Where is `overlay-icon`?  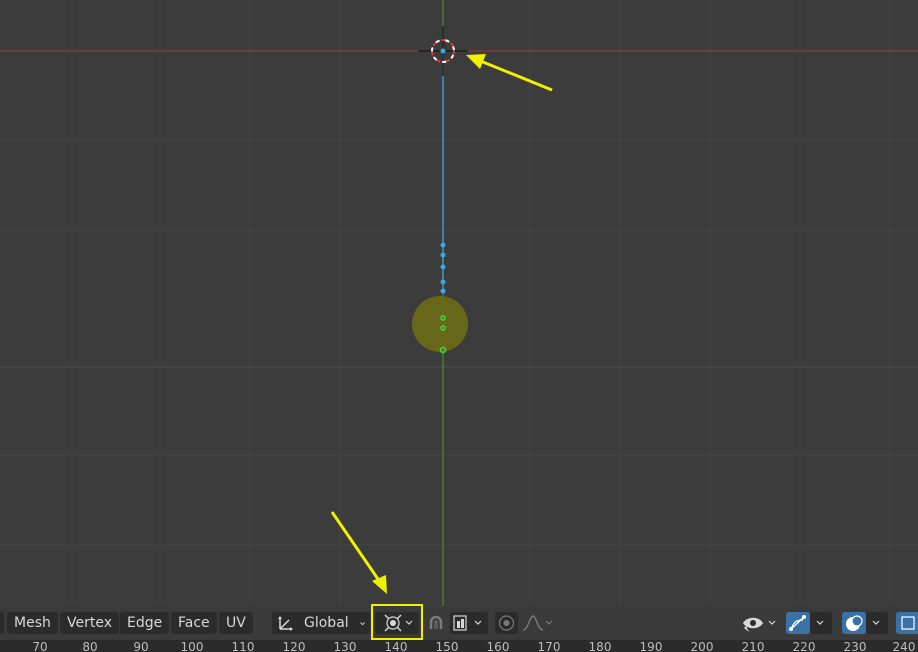
overlay-icon is located at coordinates (854, 623).